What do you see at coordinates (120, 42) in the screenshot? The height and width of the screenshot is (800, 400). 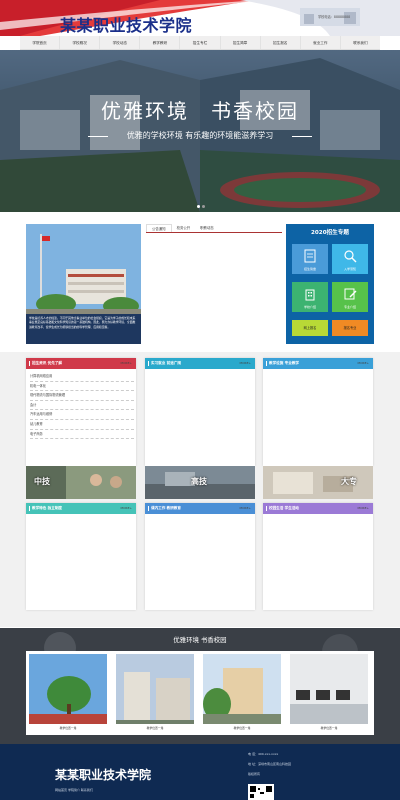 I see `nav-item-news: 学校动态` at bounding box center [120, 42].